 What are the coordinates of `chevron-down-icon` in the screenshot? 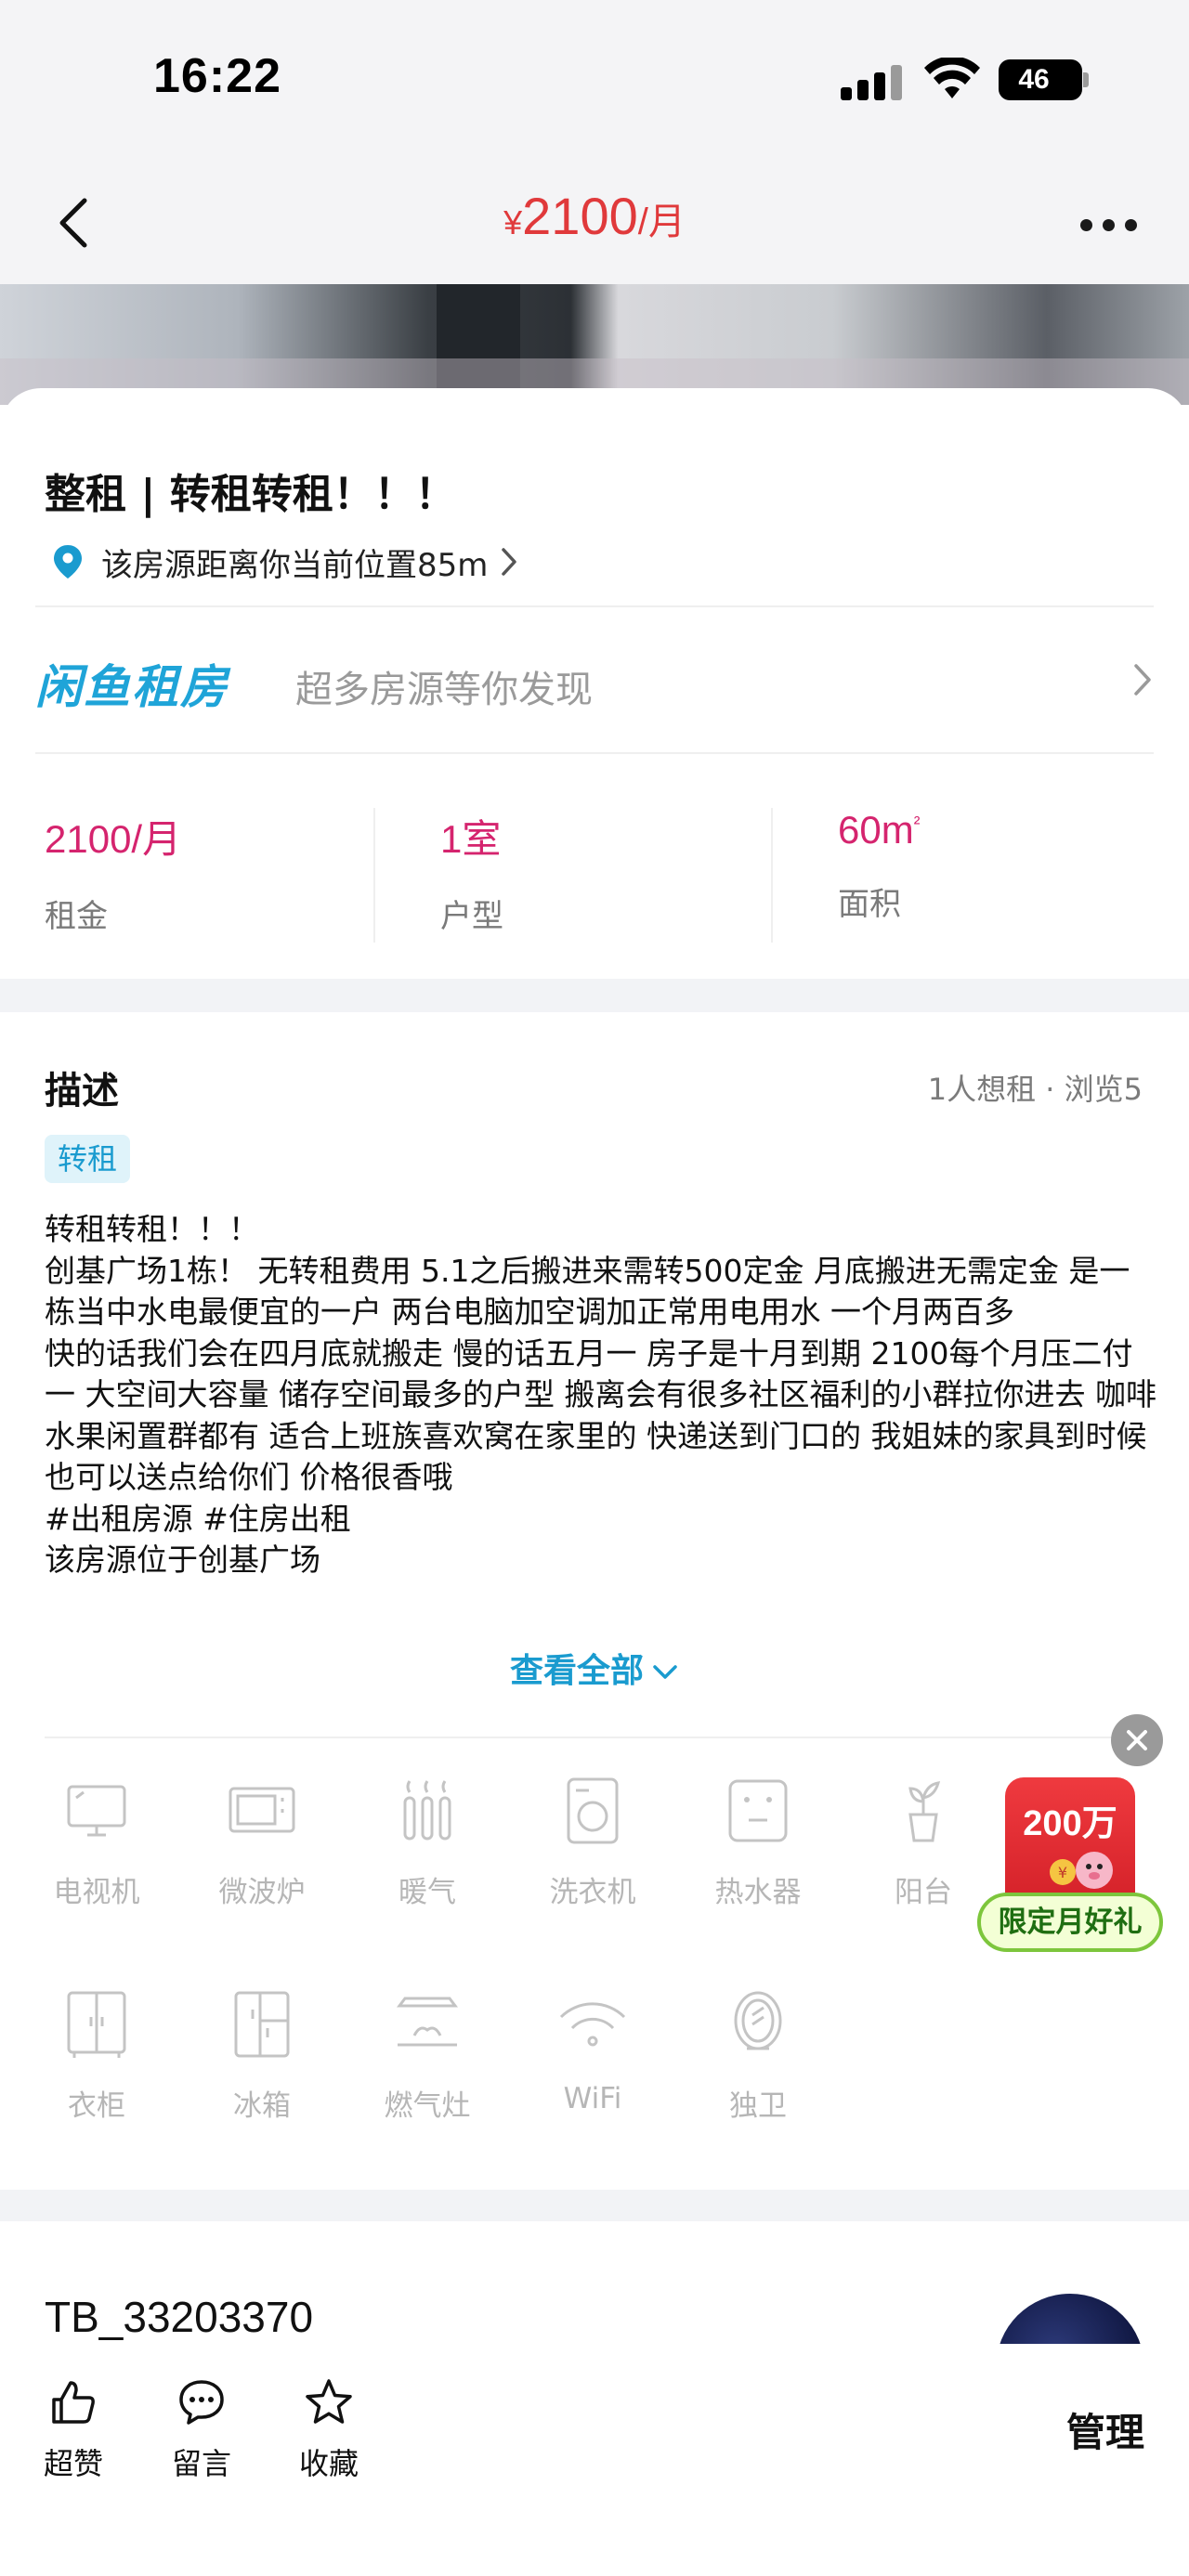 It's located at (665, 1672).